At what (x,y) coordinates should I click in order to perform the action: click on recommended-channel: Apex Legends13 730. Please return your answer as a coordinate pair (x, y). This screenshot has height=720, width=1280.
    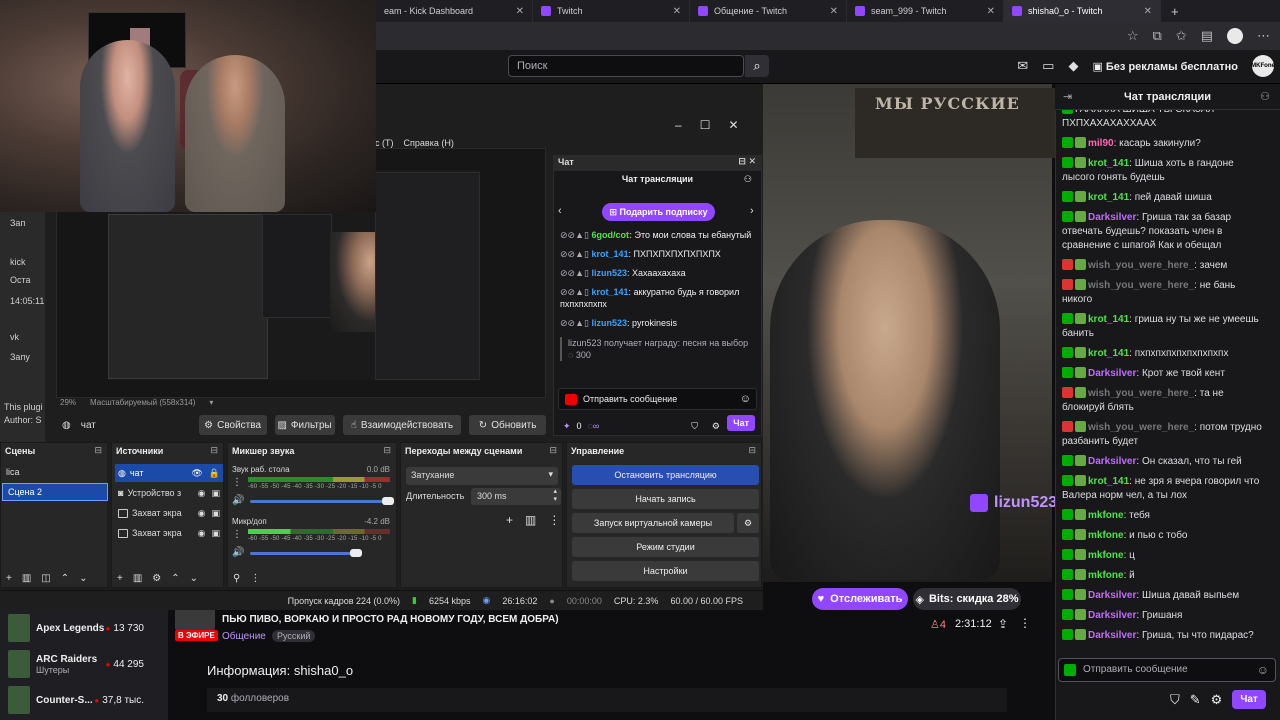
    Looking at the image, I should click on (84, 628).